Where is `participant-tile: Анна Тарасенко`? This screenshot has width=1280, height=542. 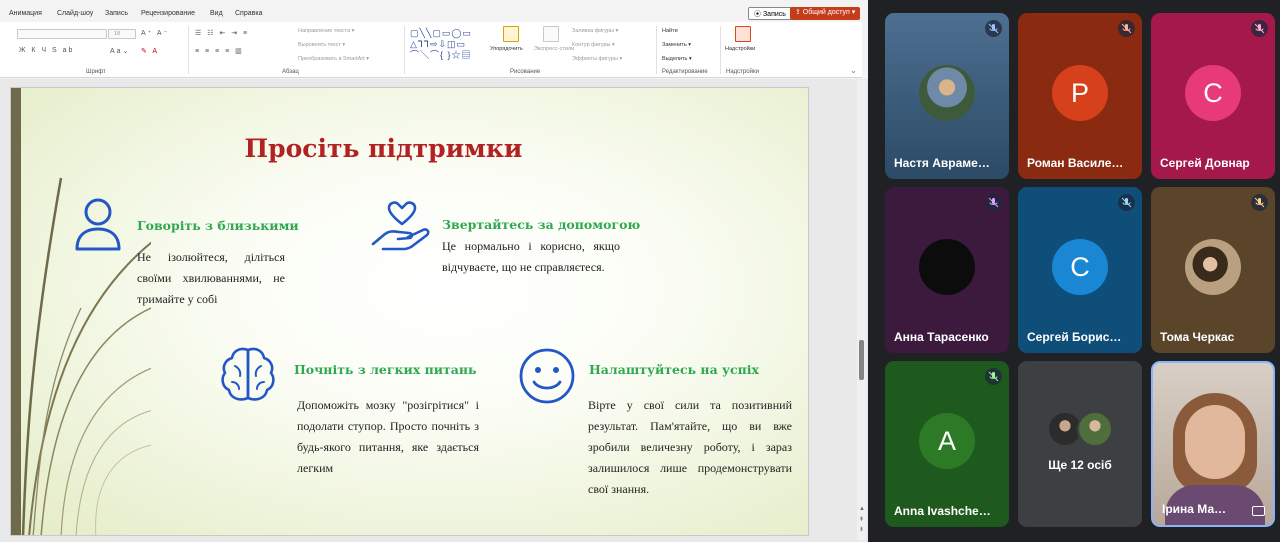
participant-tile: Анна Тарасенко is located at coordinates (947, 270).